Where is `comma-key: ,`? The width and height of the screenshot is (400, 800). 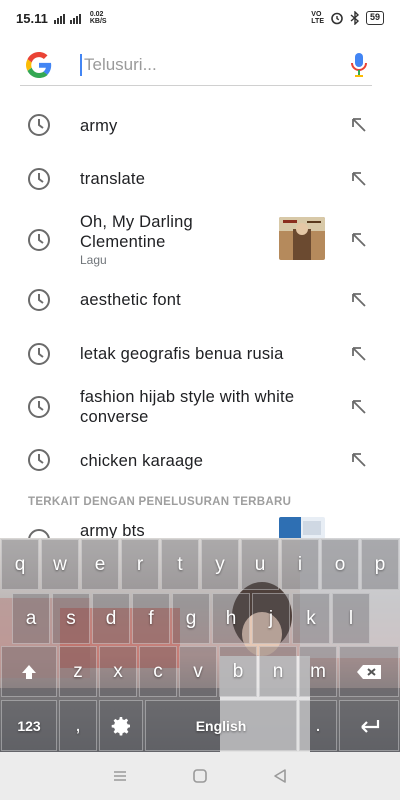 comma-key: , is located at coordinates (78, 725).